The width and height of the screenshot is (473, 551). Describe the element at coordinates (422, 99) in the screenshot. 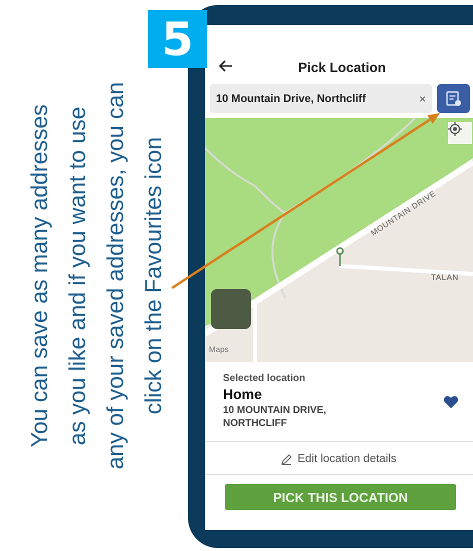

I see `clear-icon: ×` at that location.